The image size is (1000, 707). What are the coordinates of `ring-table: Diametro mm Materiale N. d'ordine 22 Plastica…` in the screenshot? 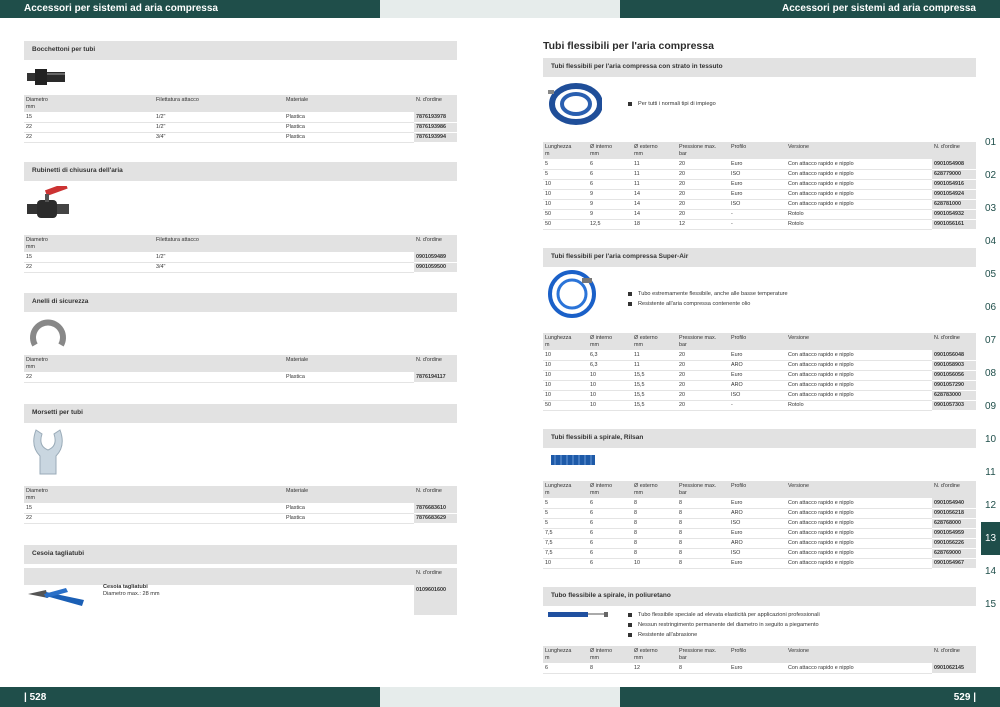 It's located at (240, 369).